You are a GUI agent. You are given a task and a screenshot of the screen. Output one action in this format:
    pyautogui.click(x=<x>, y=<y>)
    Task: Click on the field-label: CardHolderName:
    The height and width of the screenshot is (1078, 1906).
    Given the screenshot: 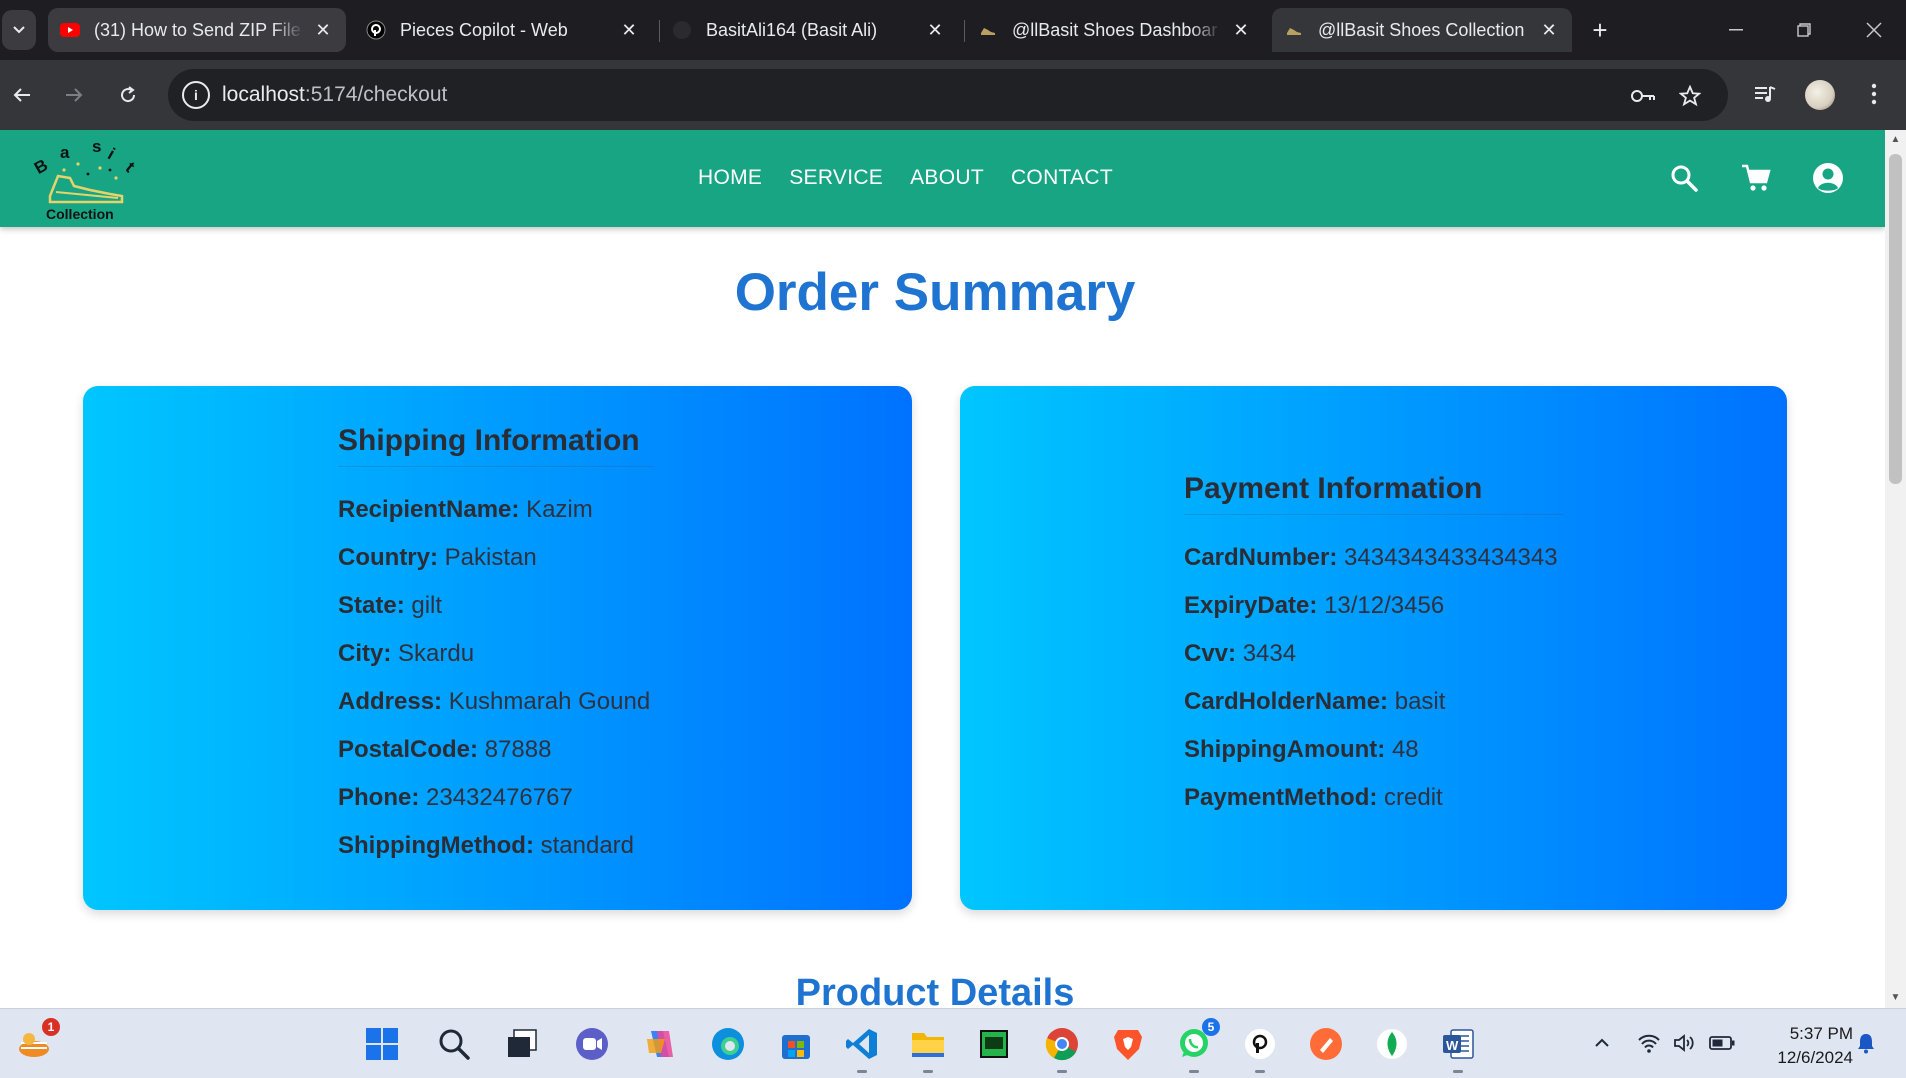 What is the action you would take?
    pyautogui.click(x=1286, y=701)
    